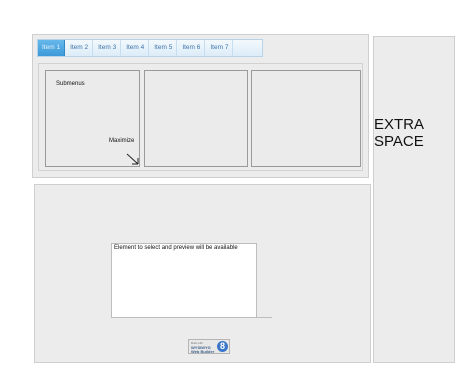  I want to click on tab-item-2: Item 2, so click(80, 48).